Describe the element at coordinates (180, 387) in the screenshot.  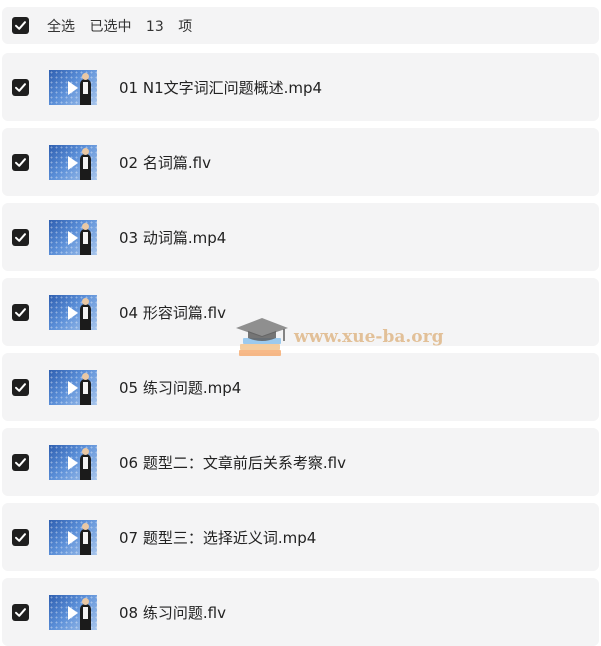
I see `file-name: 05 练习问题.mp4` at that location.